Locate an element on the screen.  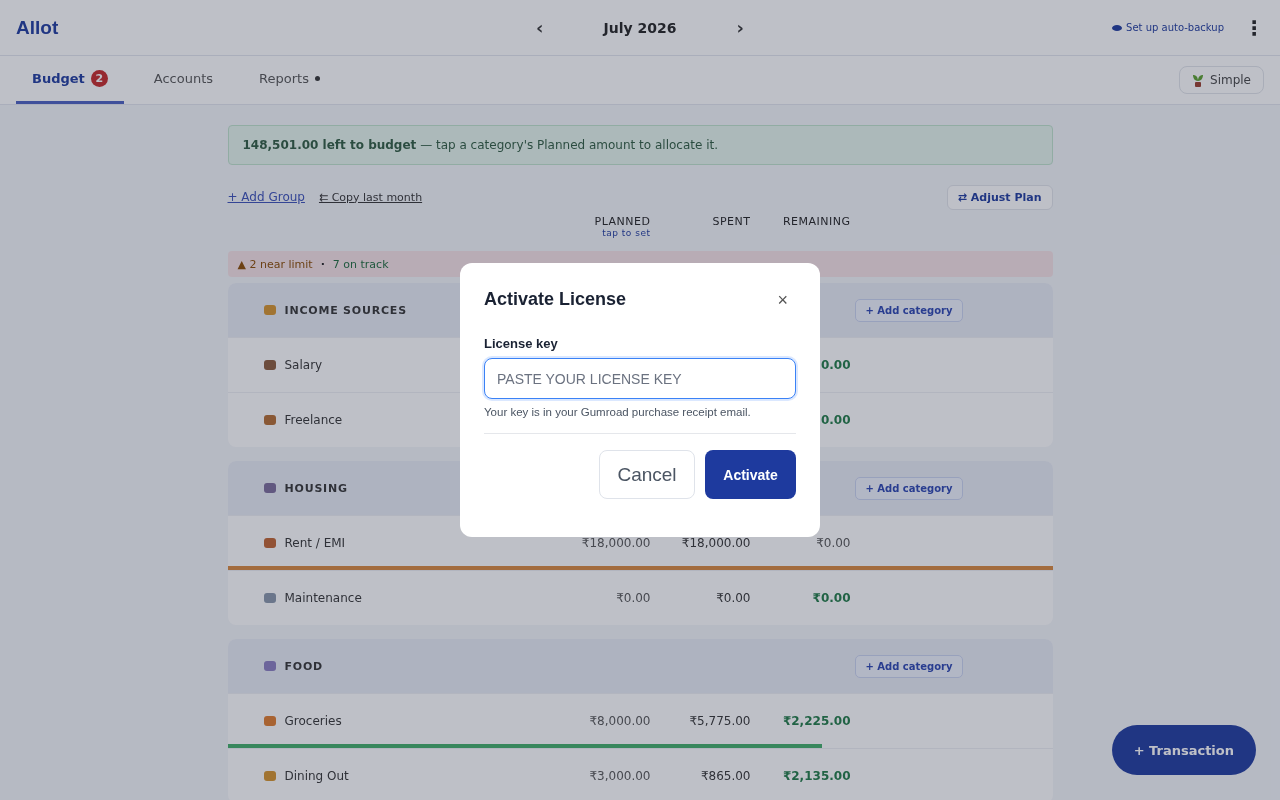
nav-tab: Budget 2 is located at coordinates (70, 80).